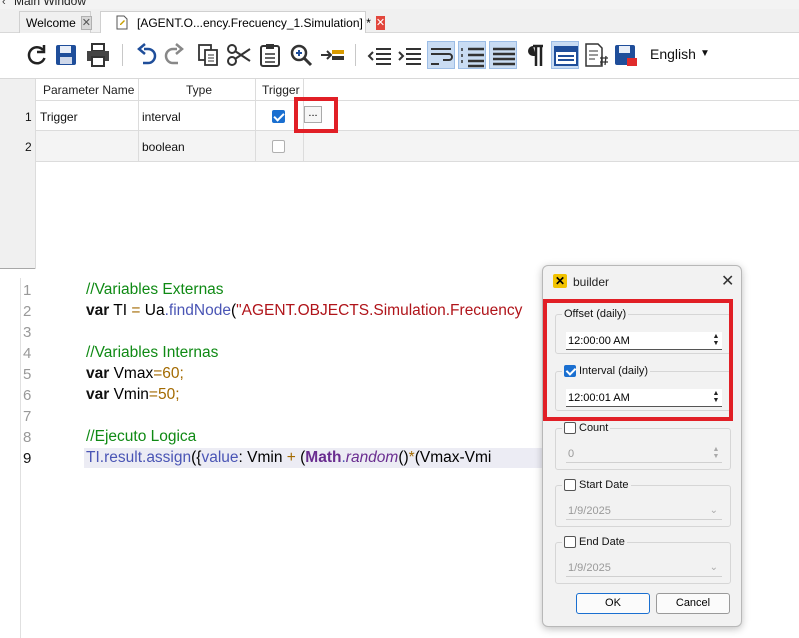 This screenshot has height=638, width=799. What do you see at coordinates (560, 281) in the screenshot?
I see `builder-app-icon: ✕` at bounding box center [560, 281].